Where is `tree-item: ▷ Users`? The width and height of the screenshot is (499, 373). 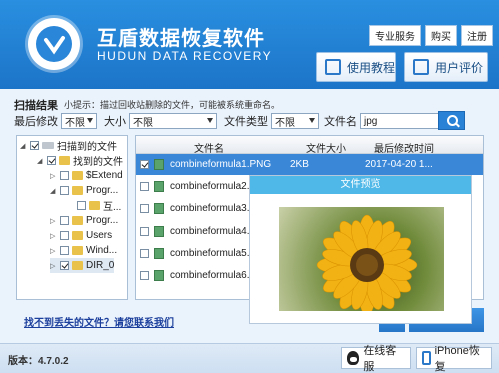
tree-item: ▷ Users is located at coordinates (81, 235).